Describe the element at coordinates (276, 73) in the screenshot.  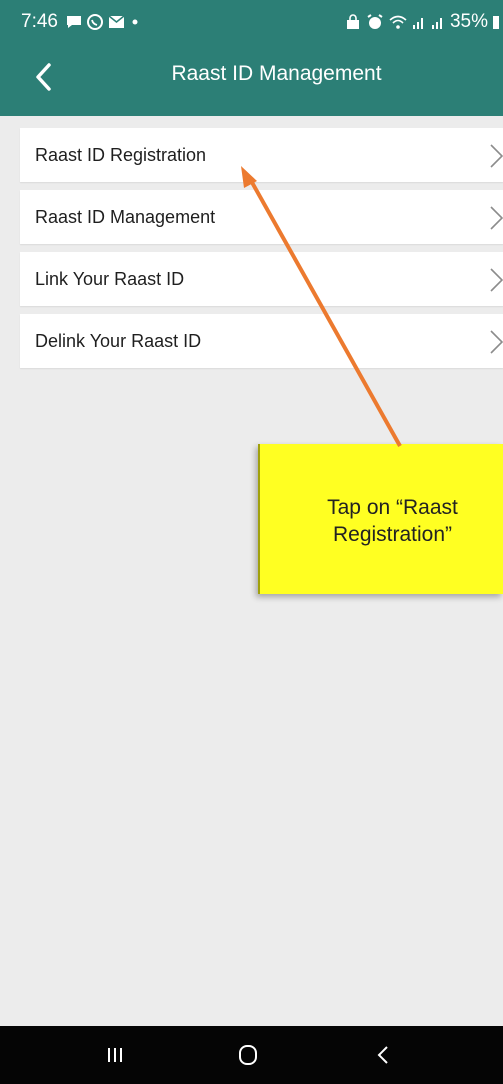
I see `page-title: Raast ID Management` at that location.